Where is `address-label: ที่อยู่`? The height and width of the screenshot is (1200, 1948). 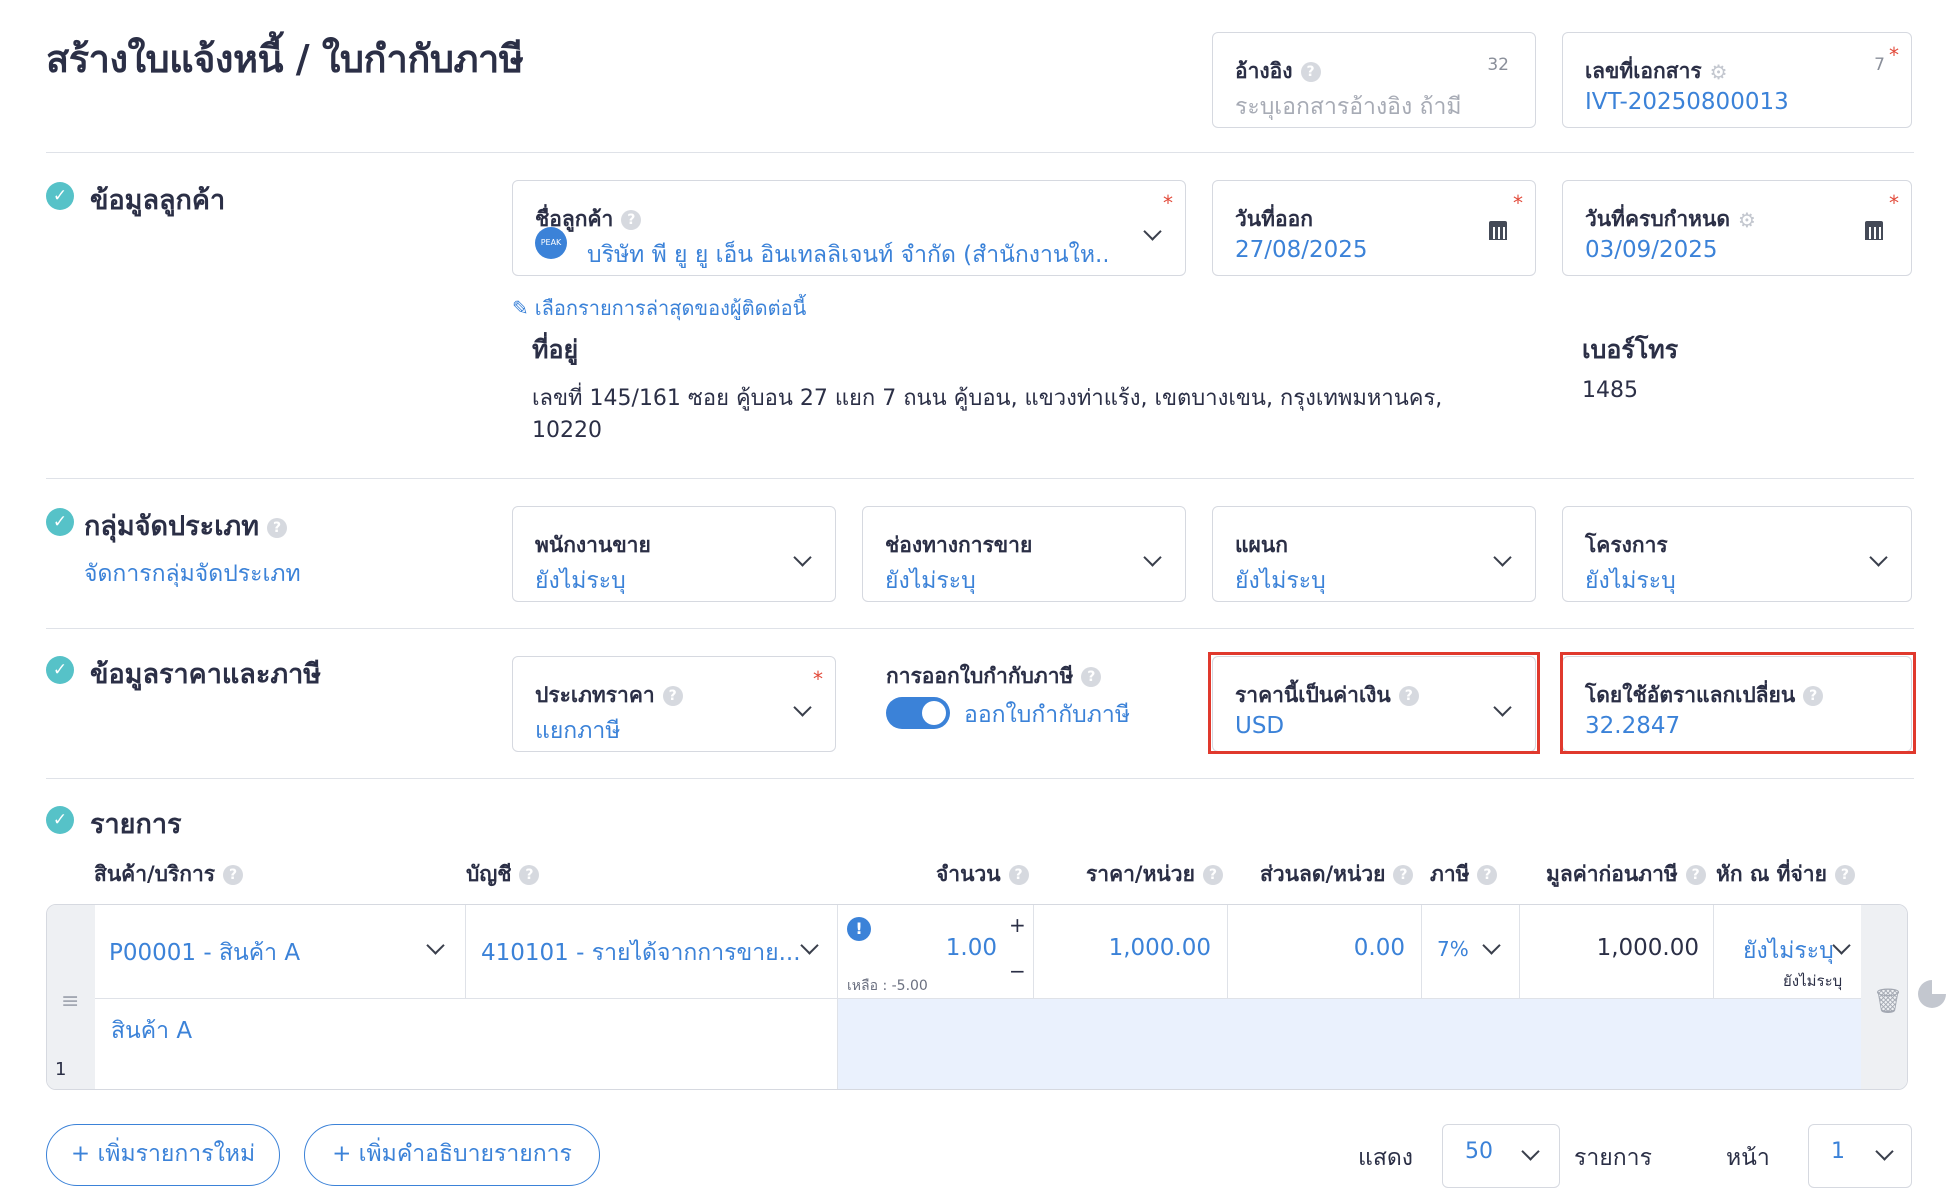
address-label: ที่อยู่ is located at coordinates (555, 349).